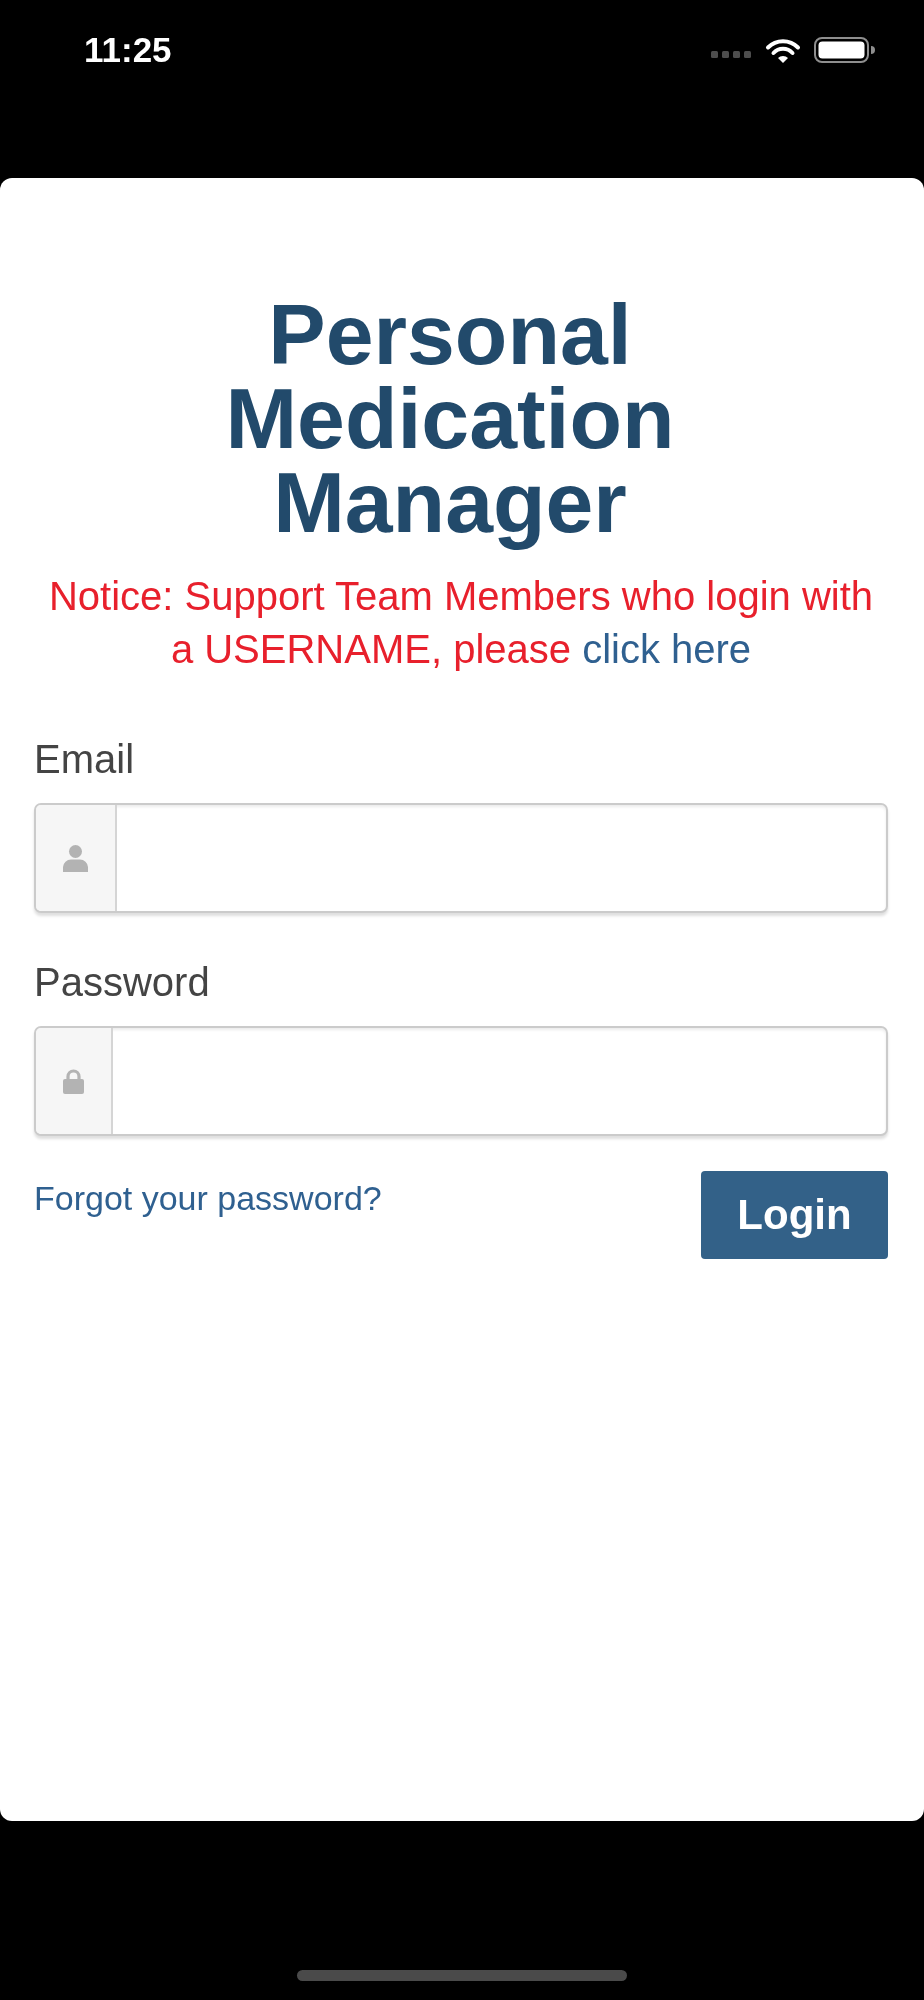 The width and height of the screenshot is (924, 2000). I want to click on signal-icon, so click(731, 54).